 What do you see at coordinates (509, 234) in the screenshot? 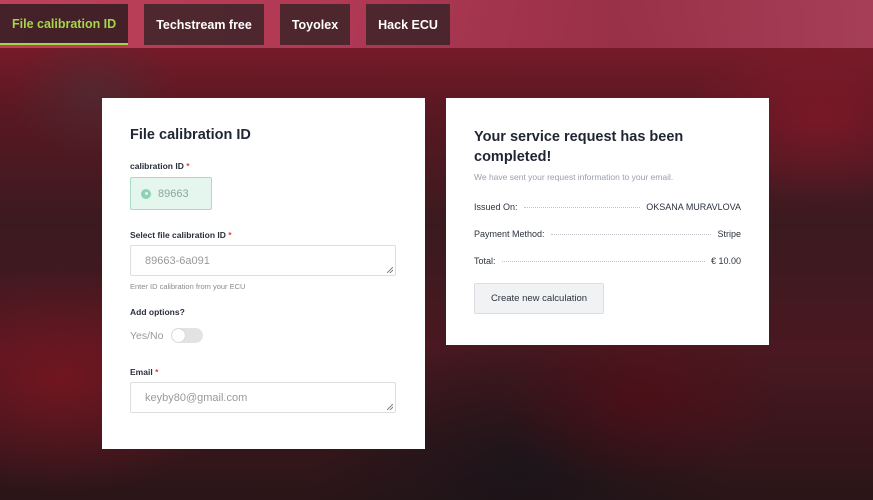
I see `row-label: Payment Method:` at bounding box center [509, 234].